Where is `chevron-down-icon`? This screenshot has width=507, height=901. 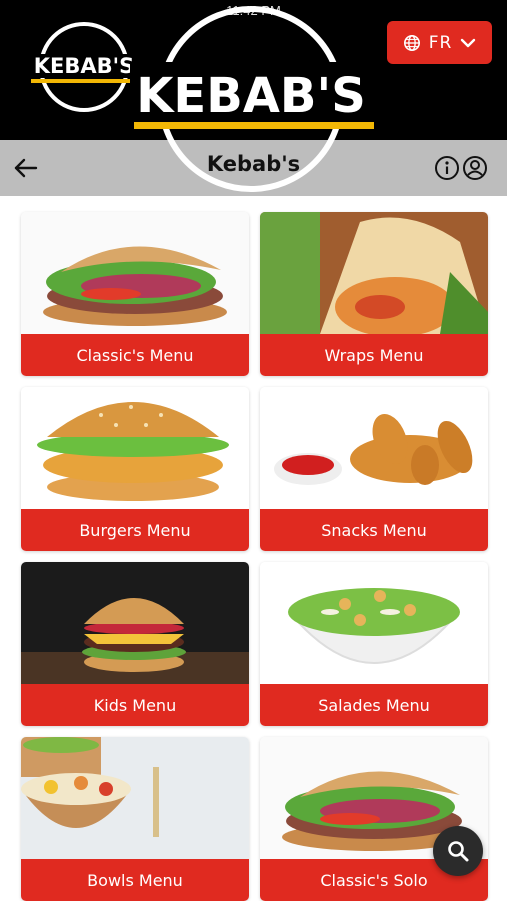 chevron-down-icon is located at coordinates (468, 42).